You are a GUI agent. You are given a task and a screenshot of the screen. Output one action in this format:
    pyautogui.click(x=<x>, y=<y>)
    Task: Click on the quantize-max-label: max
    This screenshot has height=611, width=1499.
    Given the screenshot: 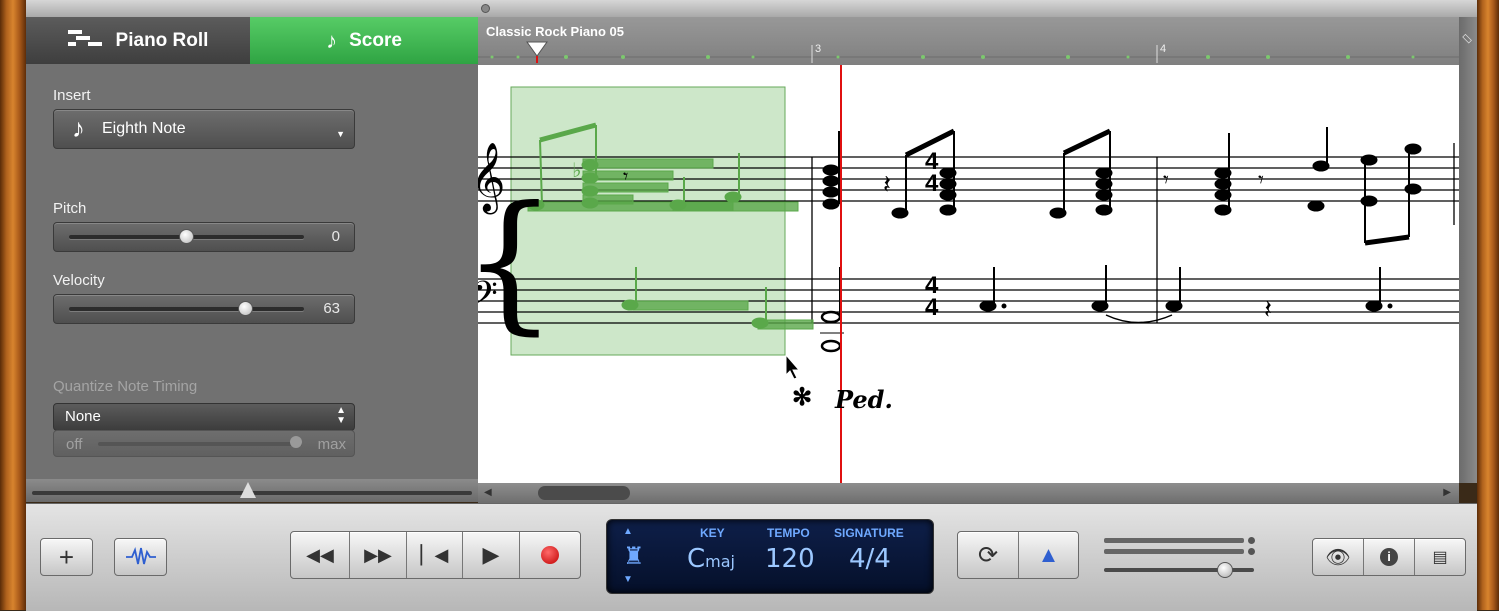 What is the action you would take?
    pyautogui.click(x=331, y=444)
    